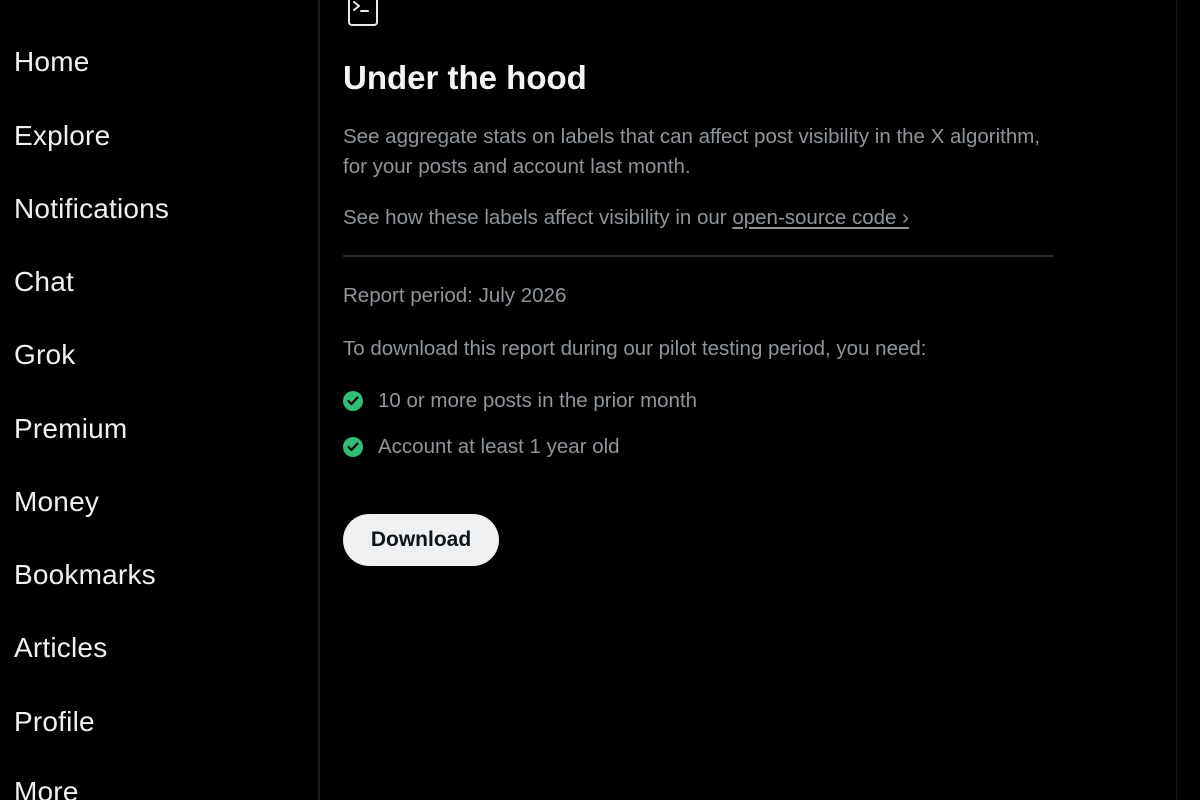 This screenshot has height=800, width=1200. I want to click on sidebar-item-grok: Grok, so click(44, 355).